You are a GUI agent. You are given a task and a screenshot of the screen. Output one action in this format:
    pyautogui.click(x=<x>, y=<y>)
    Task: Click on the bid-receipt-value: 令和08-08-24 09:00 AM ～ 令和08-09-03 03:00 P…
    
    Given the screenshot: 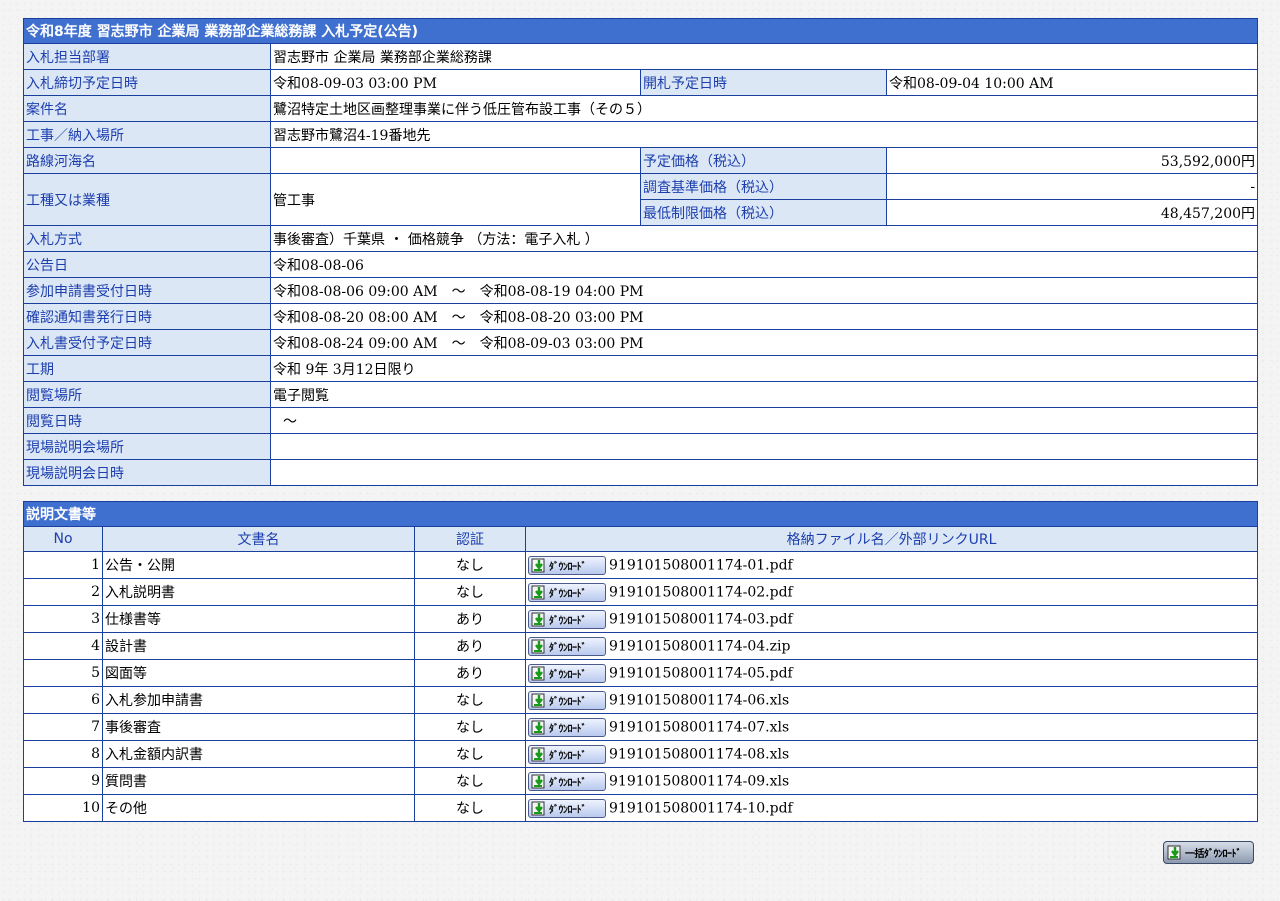 What is the action you would take?
    pyautogui.click(x=764, y=342)
    